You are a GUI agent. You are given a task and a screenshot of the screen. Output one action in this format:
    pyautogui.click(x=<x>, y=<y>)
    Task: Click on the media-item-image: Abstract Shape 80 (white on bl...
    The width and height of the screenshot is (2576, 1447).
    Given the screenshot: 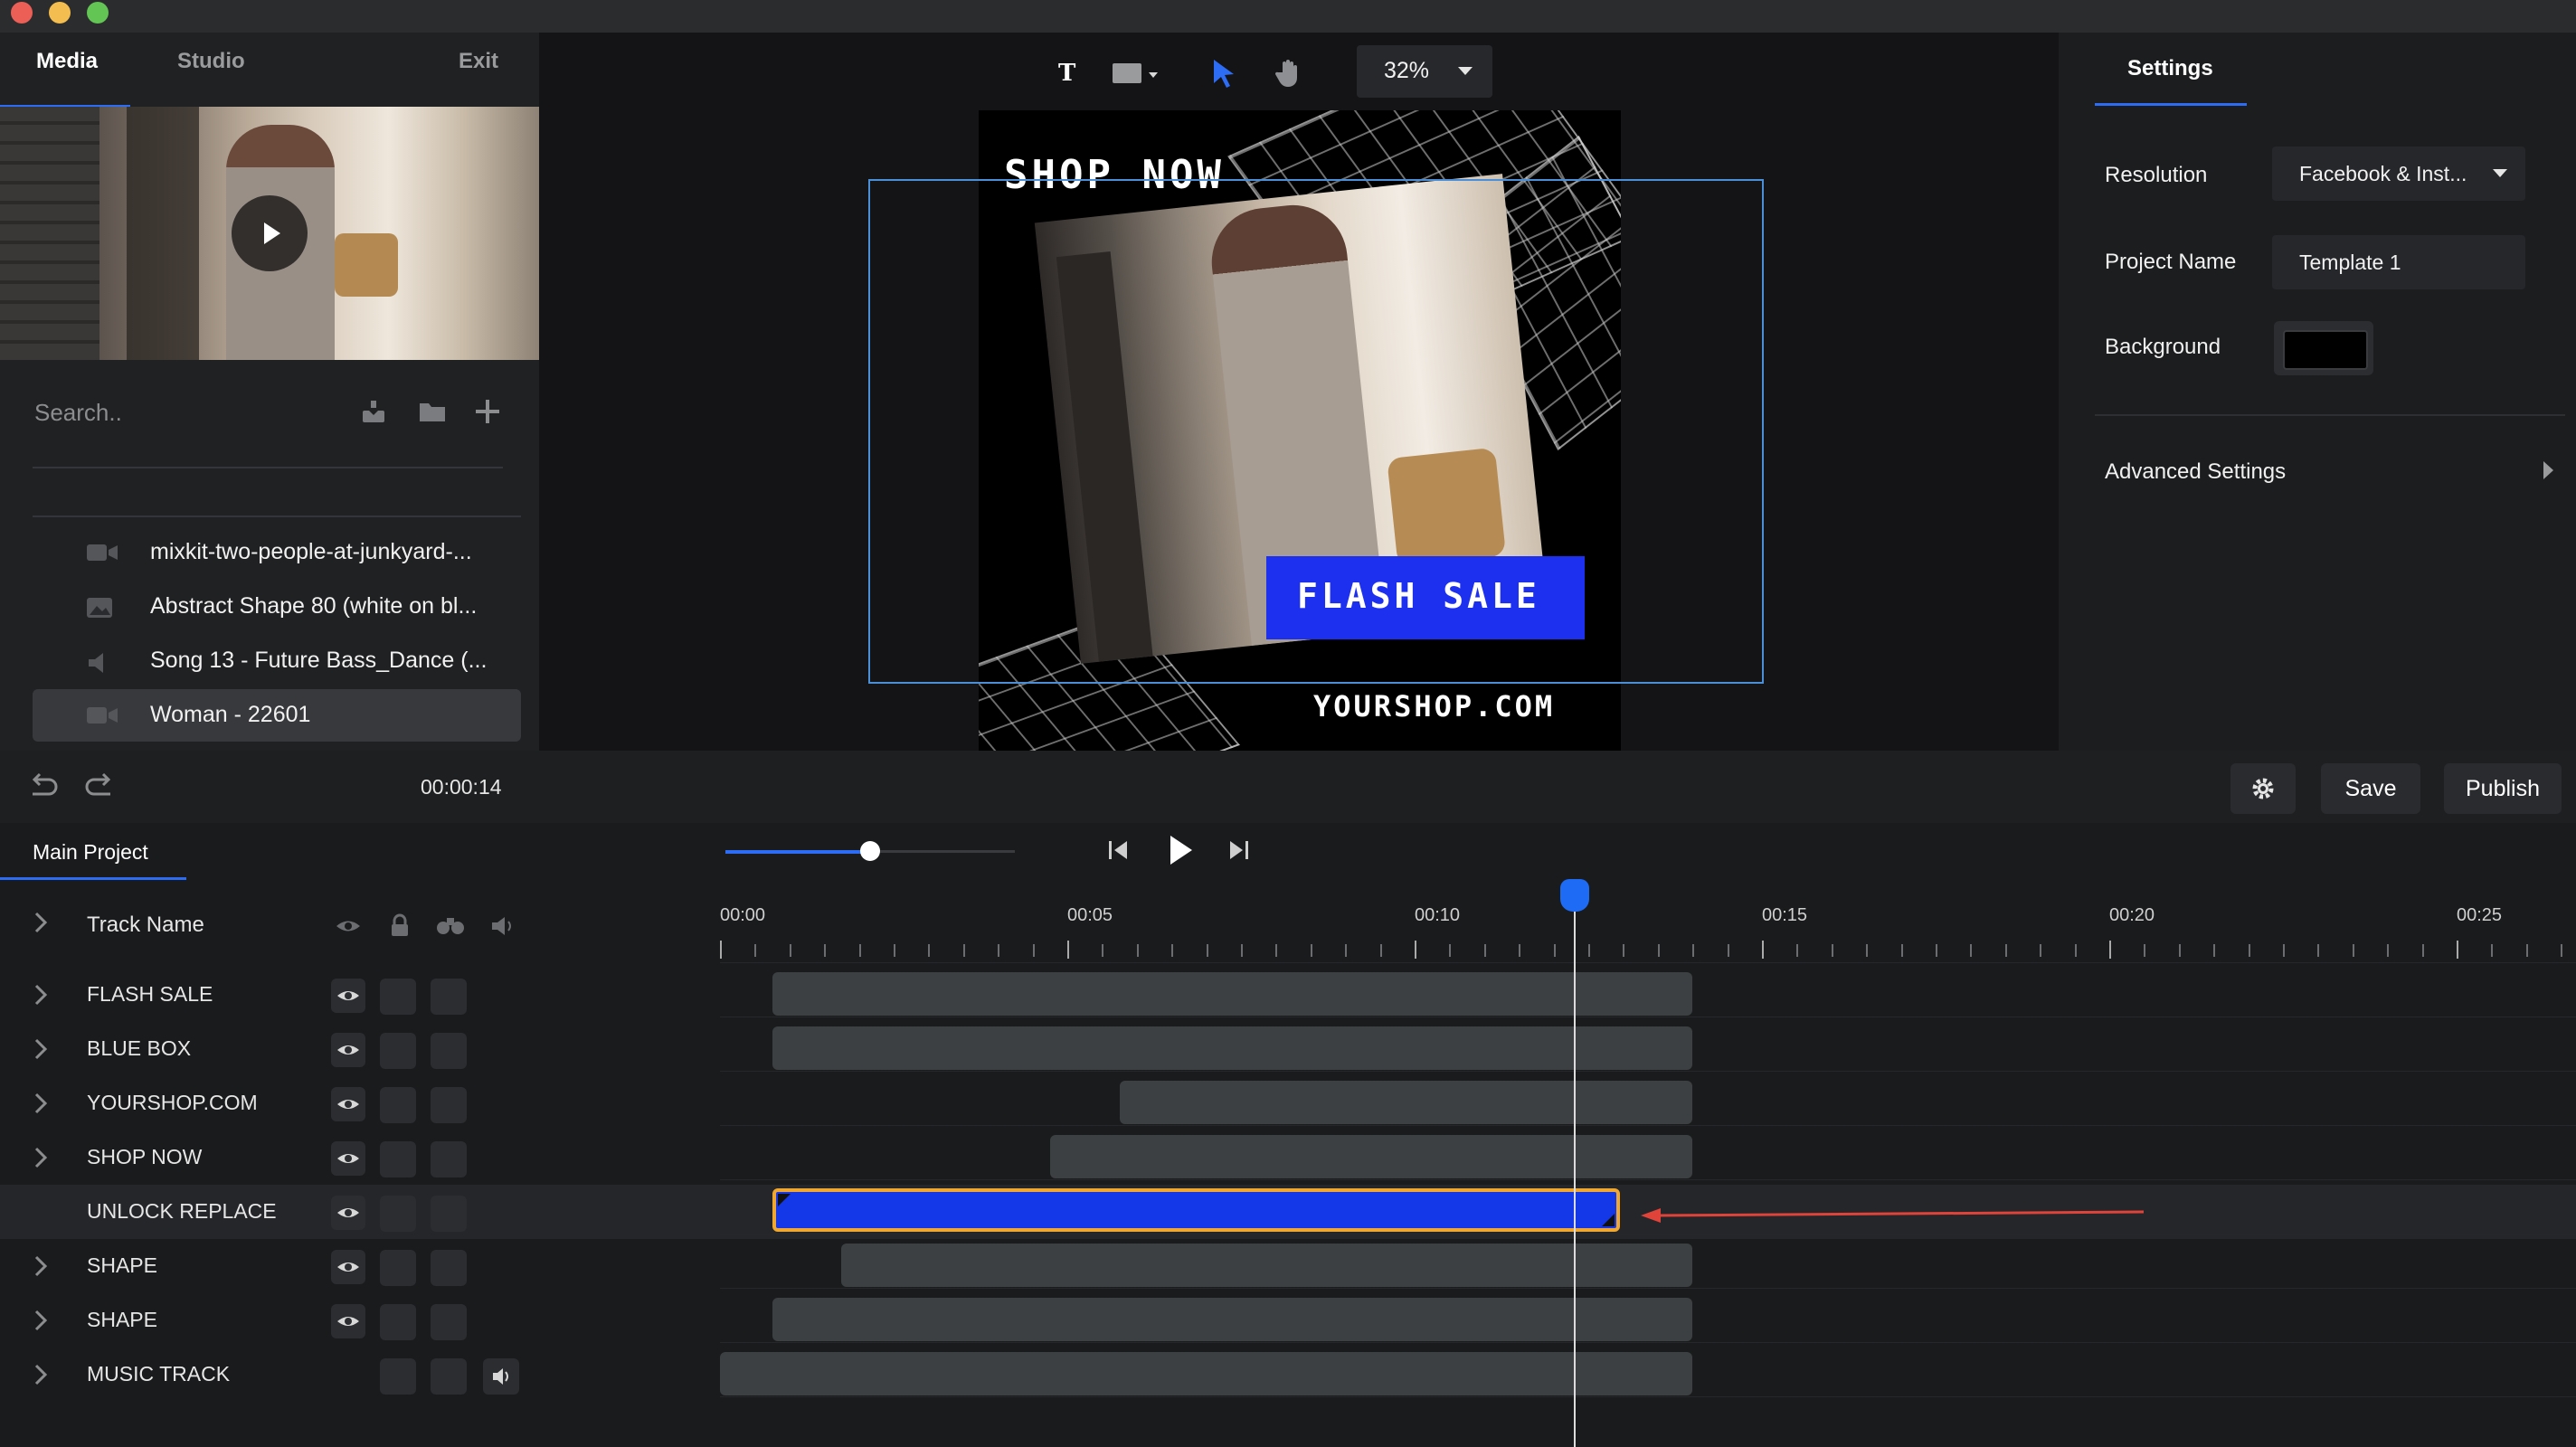 What is the action you would take?
    pyautogui.click(x=277, y=607)
    